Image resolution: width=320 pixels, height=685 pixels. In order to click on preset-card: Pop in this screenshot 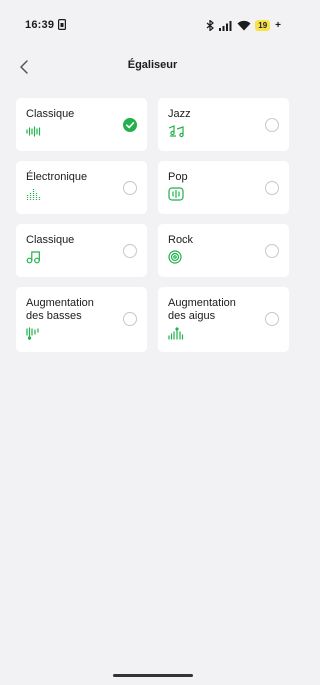, I will do `click(223, 187)`.